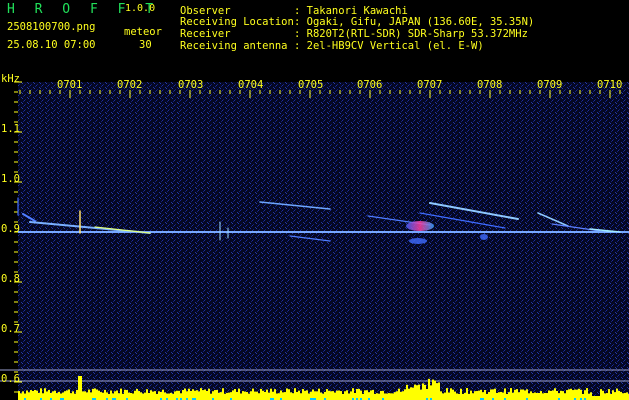  I want to click on info-label-receiver: Receiver, so click(205, 34).